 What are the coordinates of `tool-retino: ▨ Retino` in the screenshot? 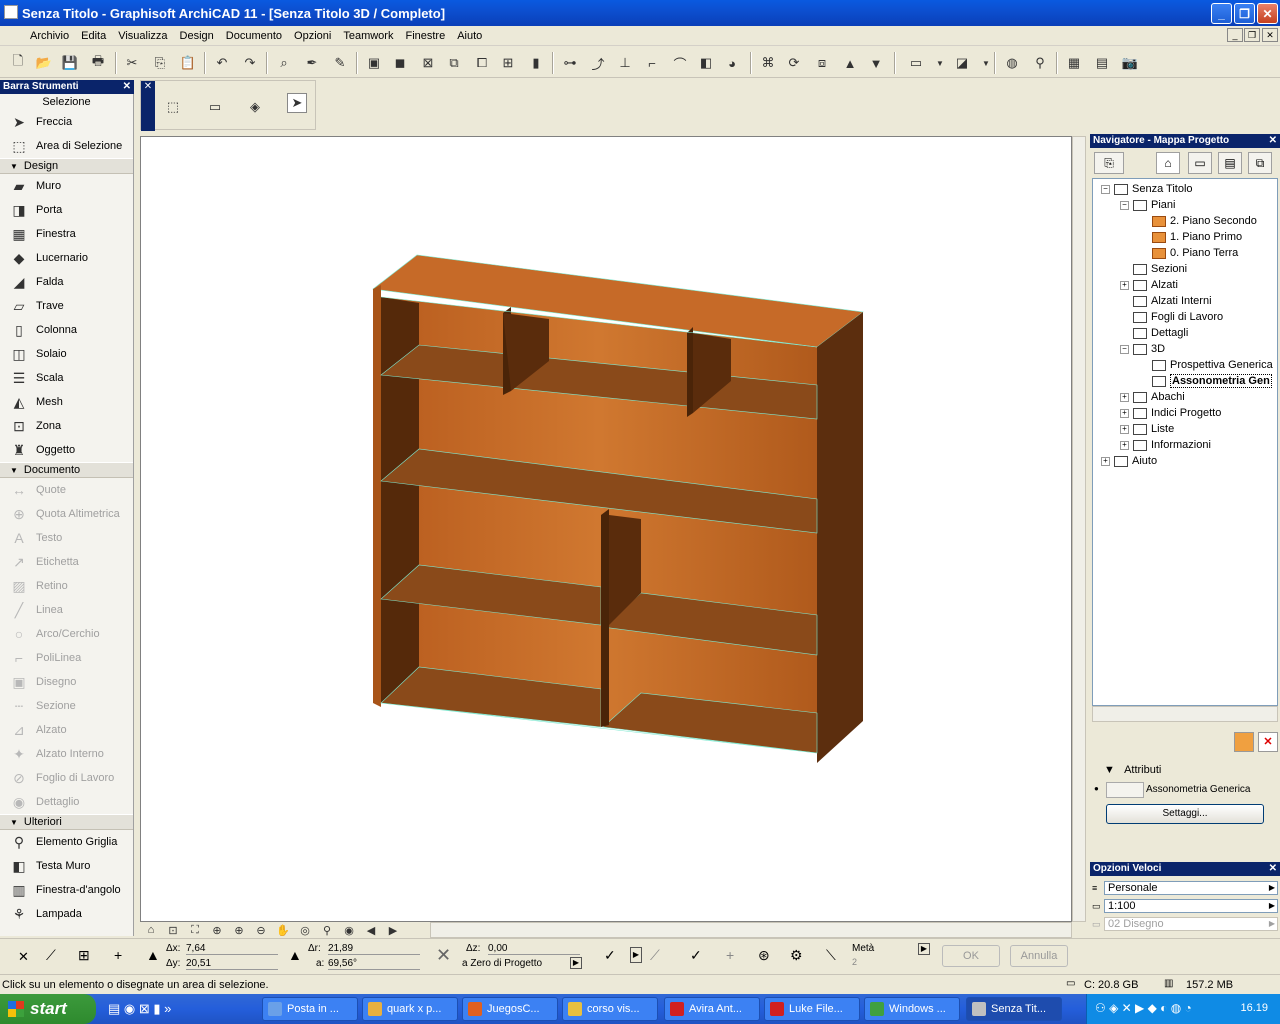 It's located at (66, 586).